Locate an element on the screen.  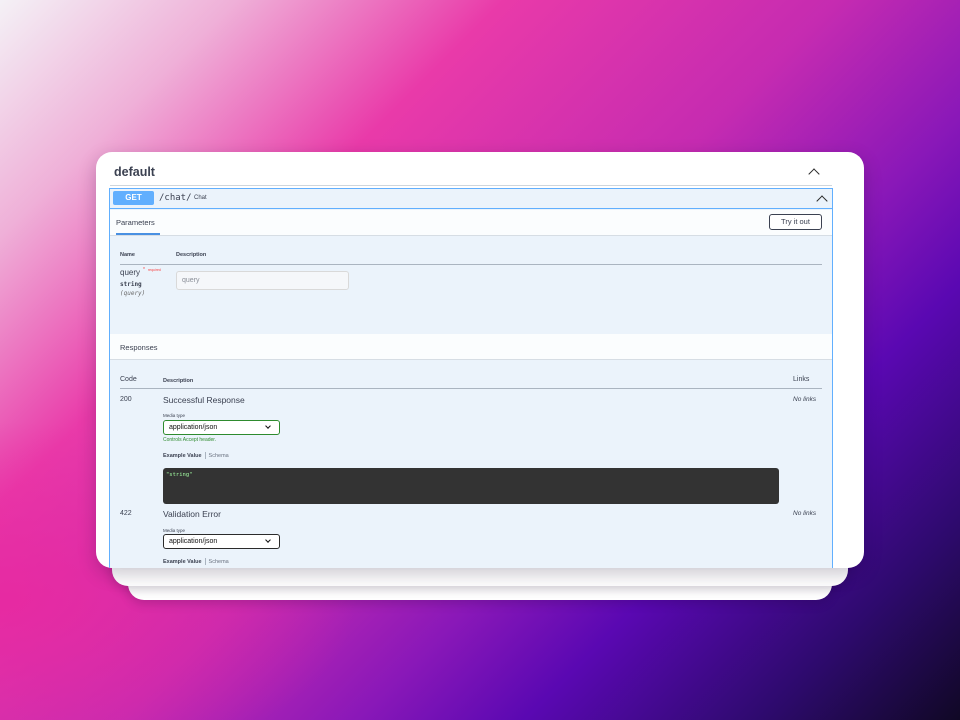
query-input: query is located at coordinates (262, 280).